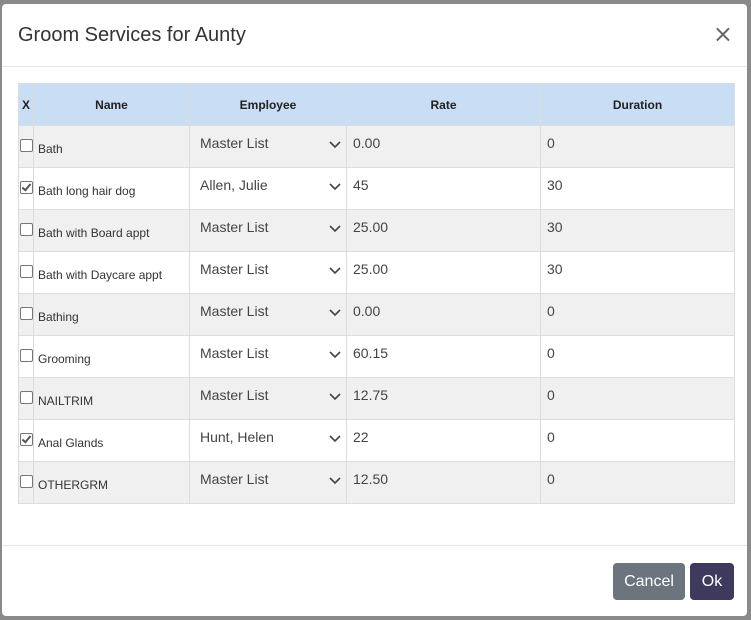  Describe the element at coordinates (374, 35) in the screenshot. I see `dialog-header: Groom Services for Aunty ×` at that location.